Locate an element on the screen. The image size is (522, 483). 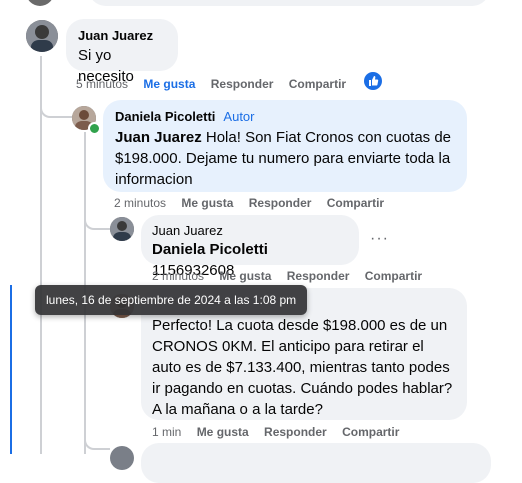
comment-actions: 5 minutos Me gusta Responder Compartir is located at coordinates (217, 84).